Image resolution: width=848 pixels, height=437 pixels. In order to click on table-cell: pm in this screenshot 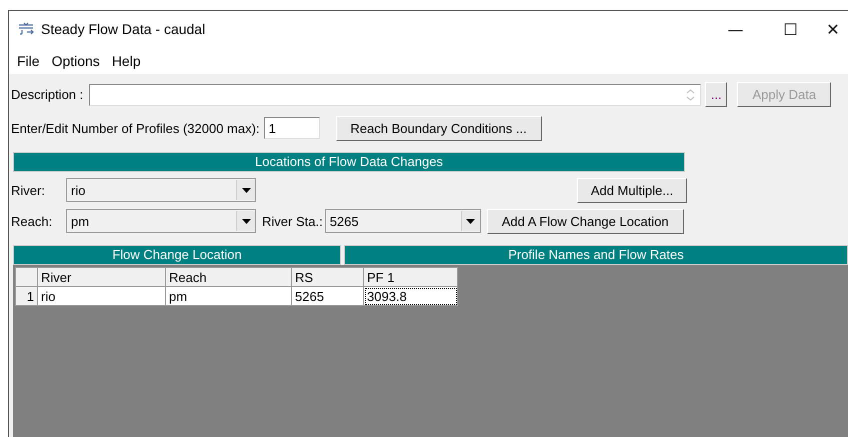, I will do `click(229, 296)`.